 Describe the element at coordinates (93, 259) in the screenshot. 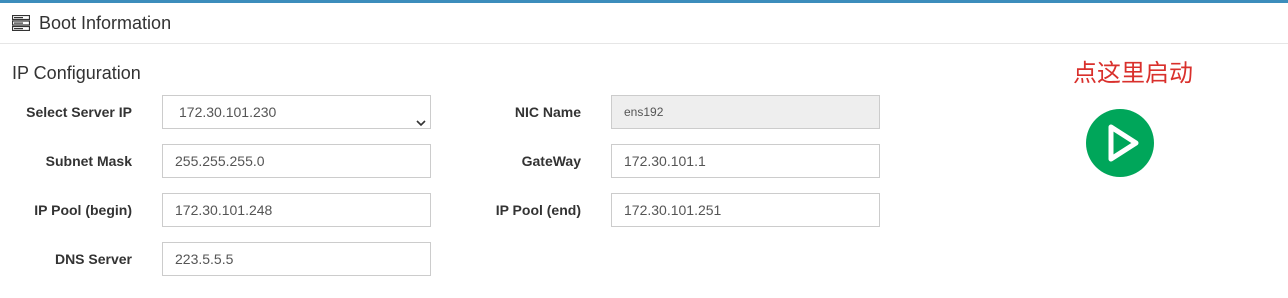

I see `dns-server-label: DNS Server` at that location.